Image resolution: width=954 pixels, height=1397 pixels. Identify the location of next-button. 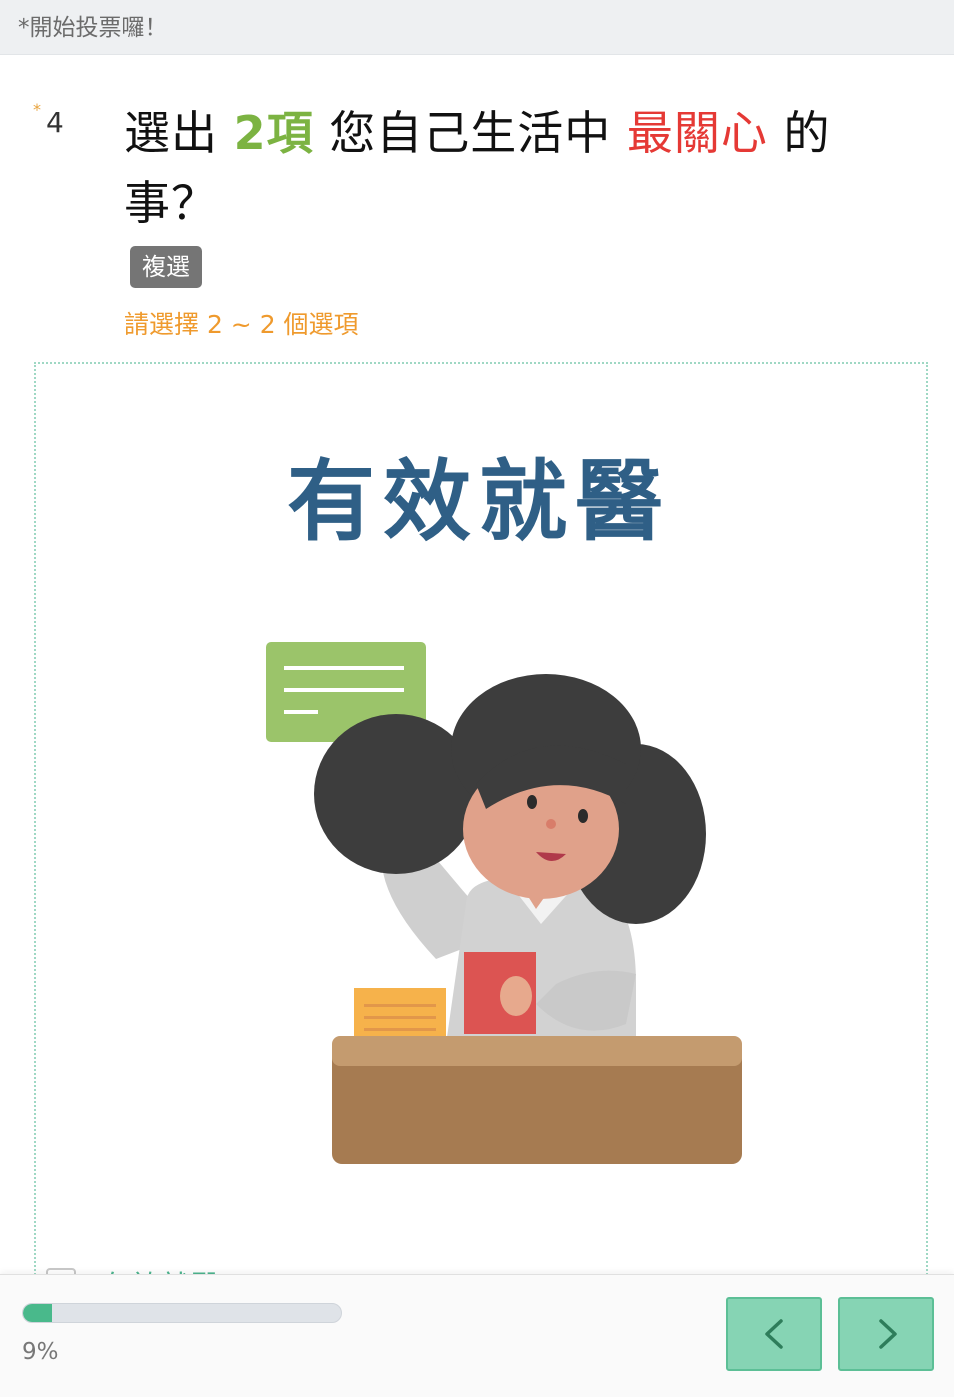
(886, 1334).